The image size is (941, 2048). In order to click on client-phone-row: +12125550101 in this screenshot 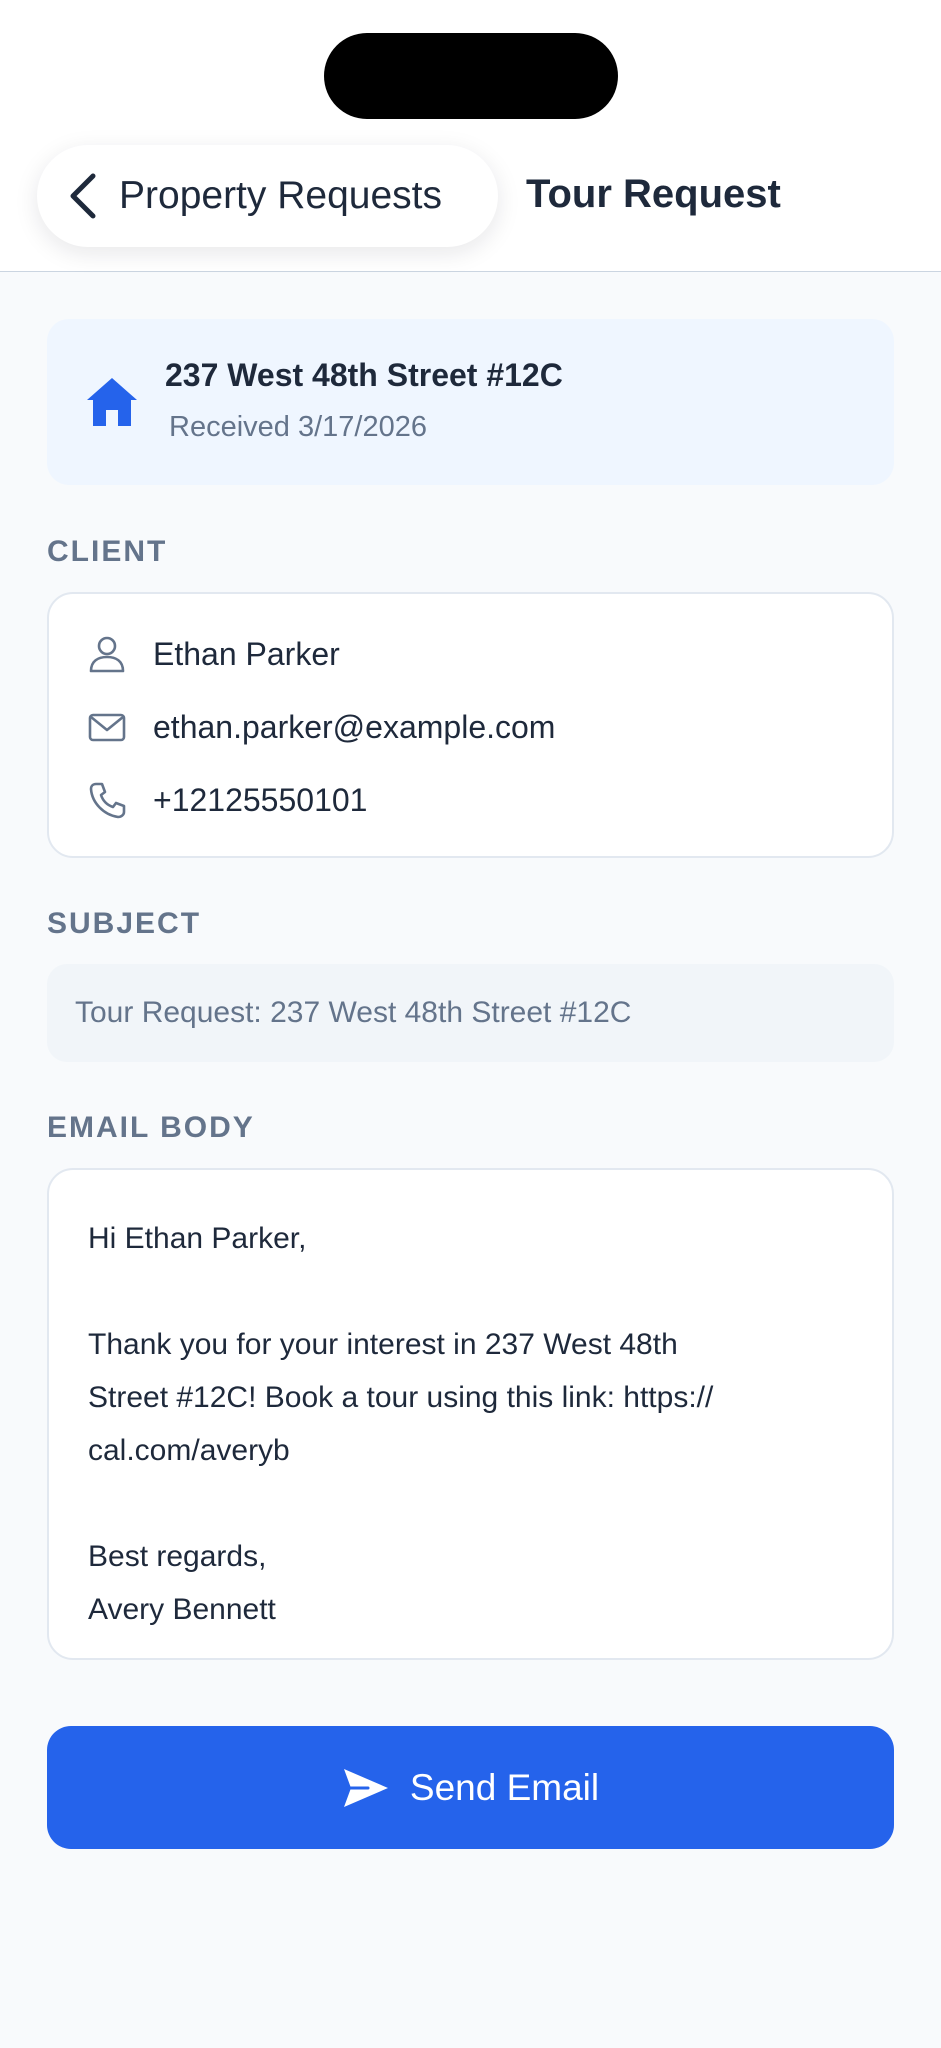, I will do `click(227, 800)`.